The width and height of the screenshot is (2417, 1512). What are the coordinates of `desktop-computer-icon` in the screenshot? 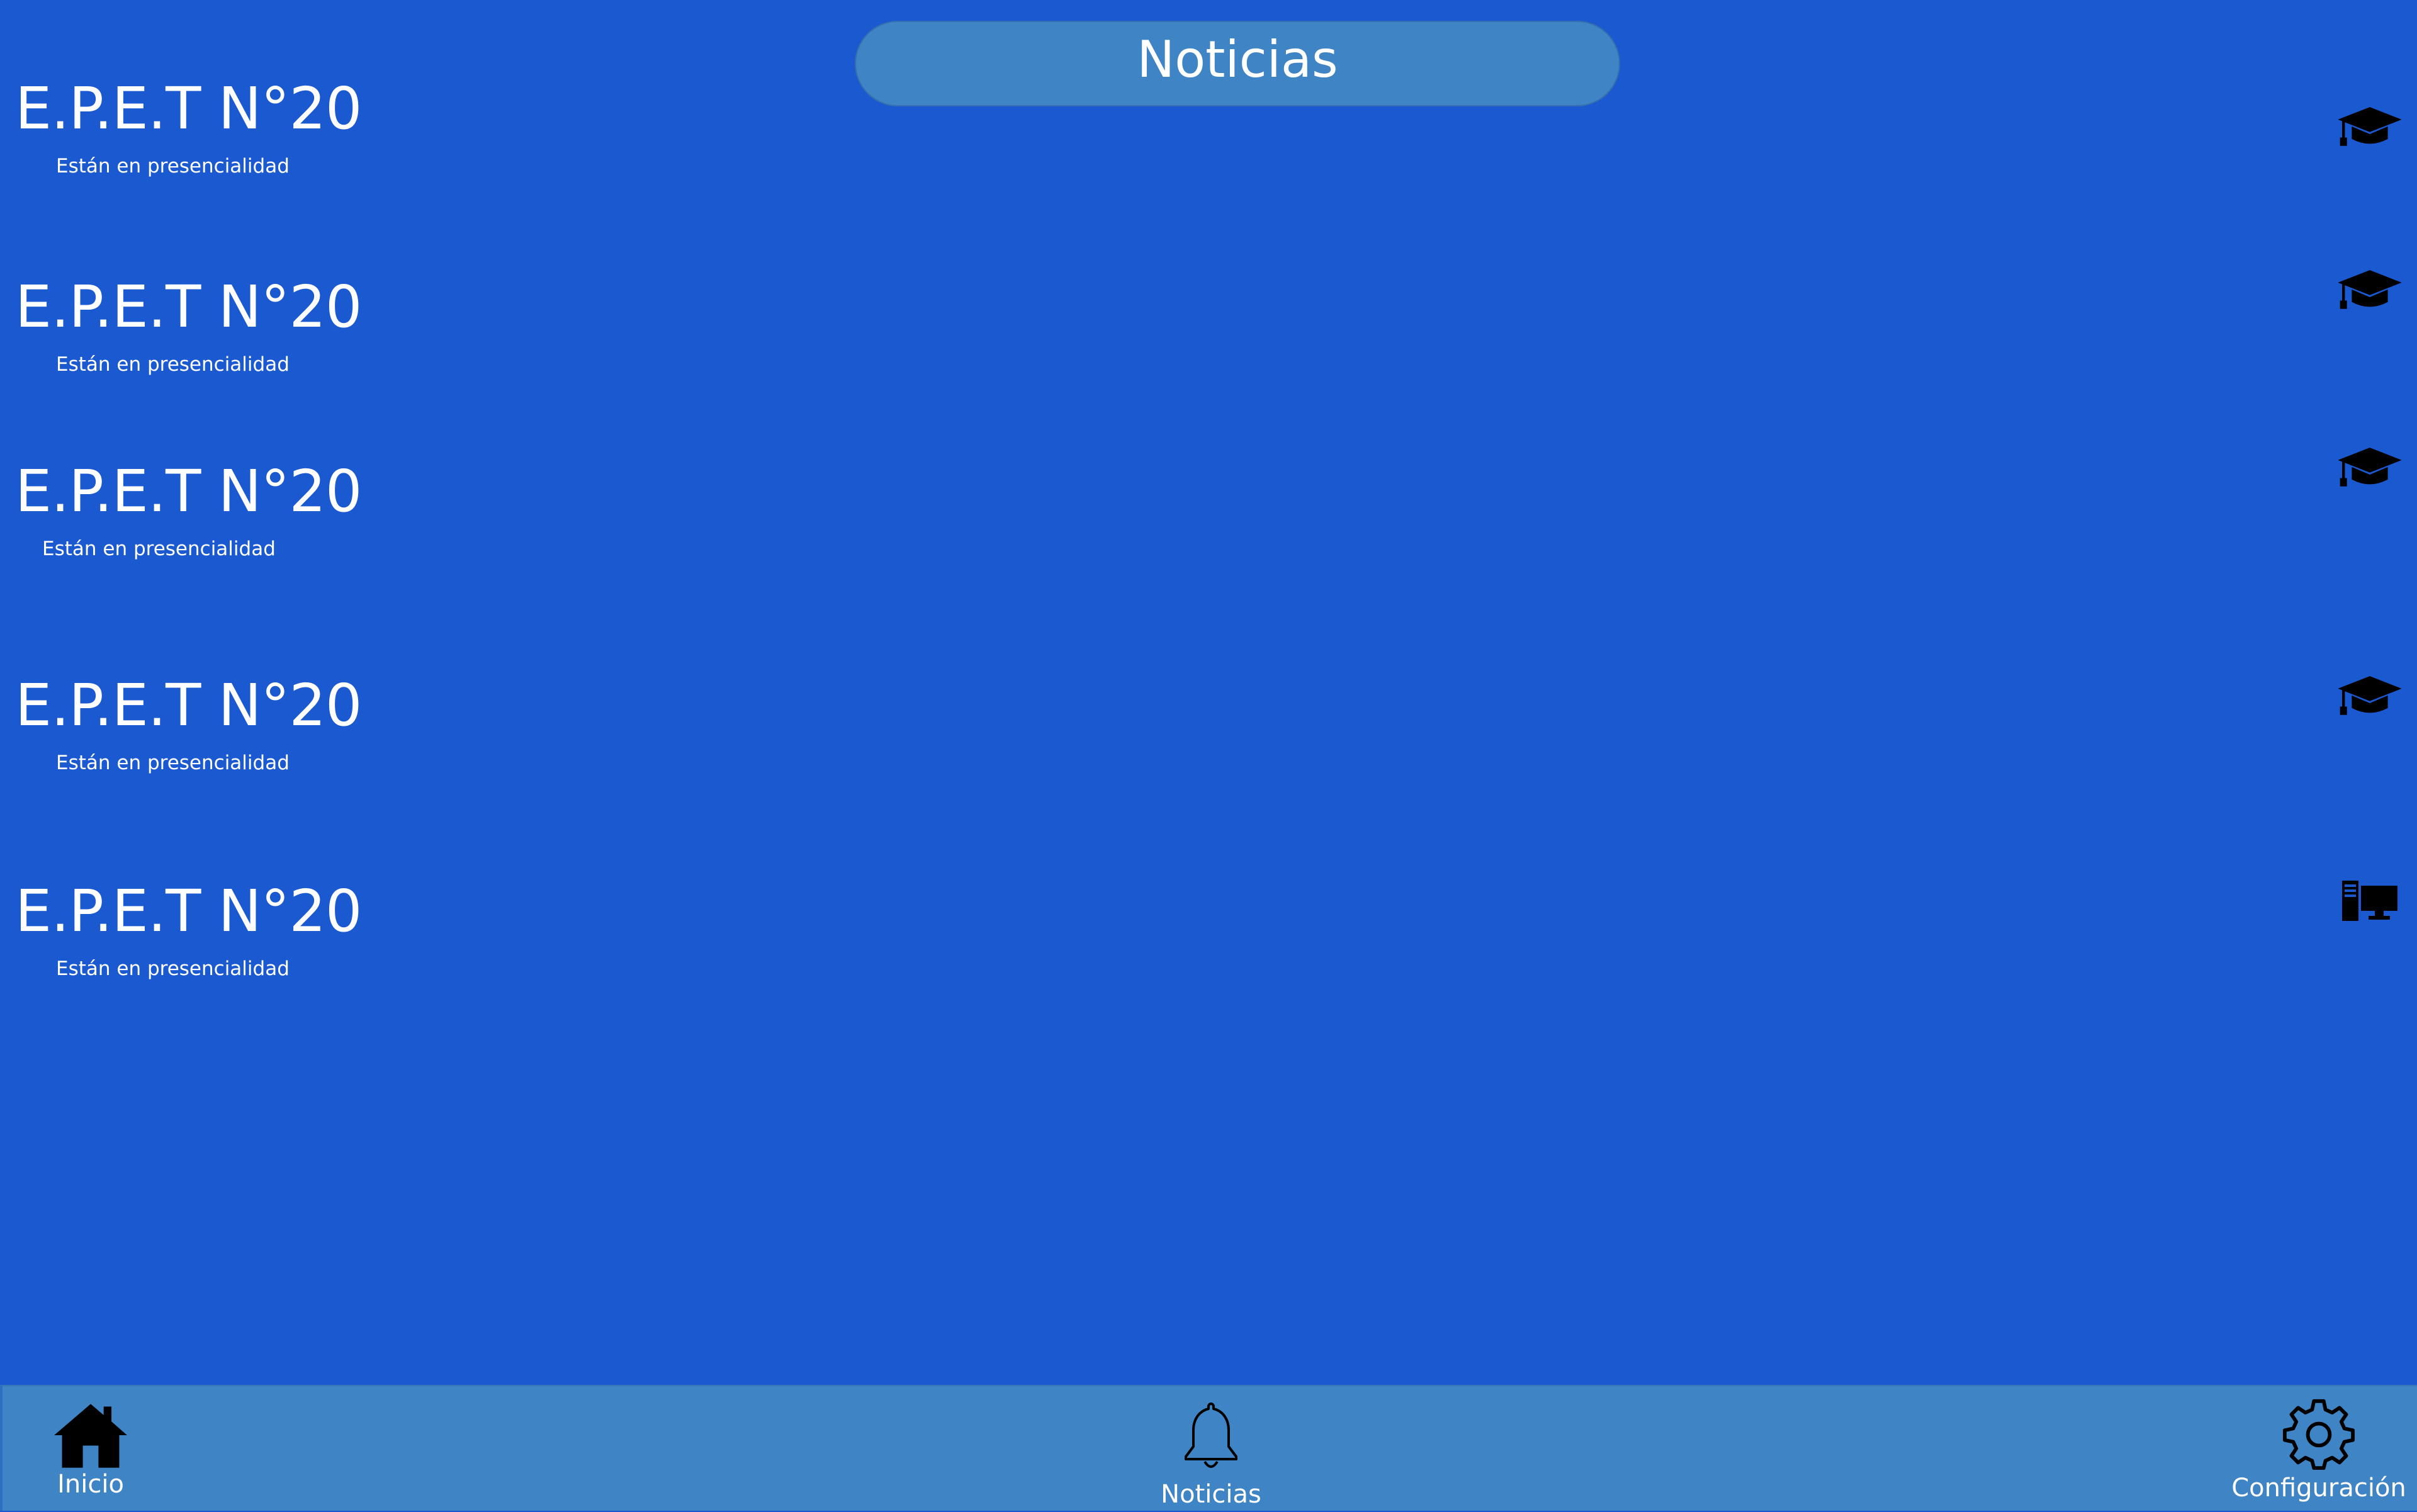 It's located at (2369, 899).